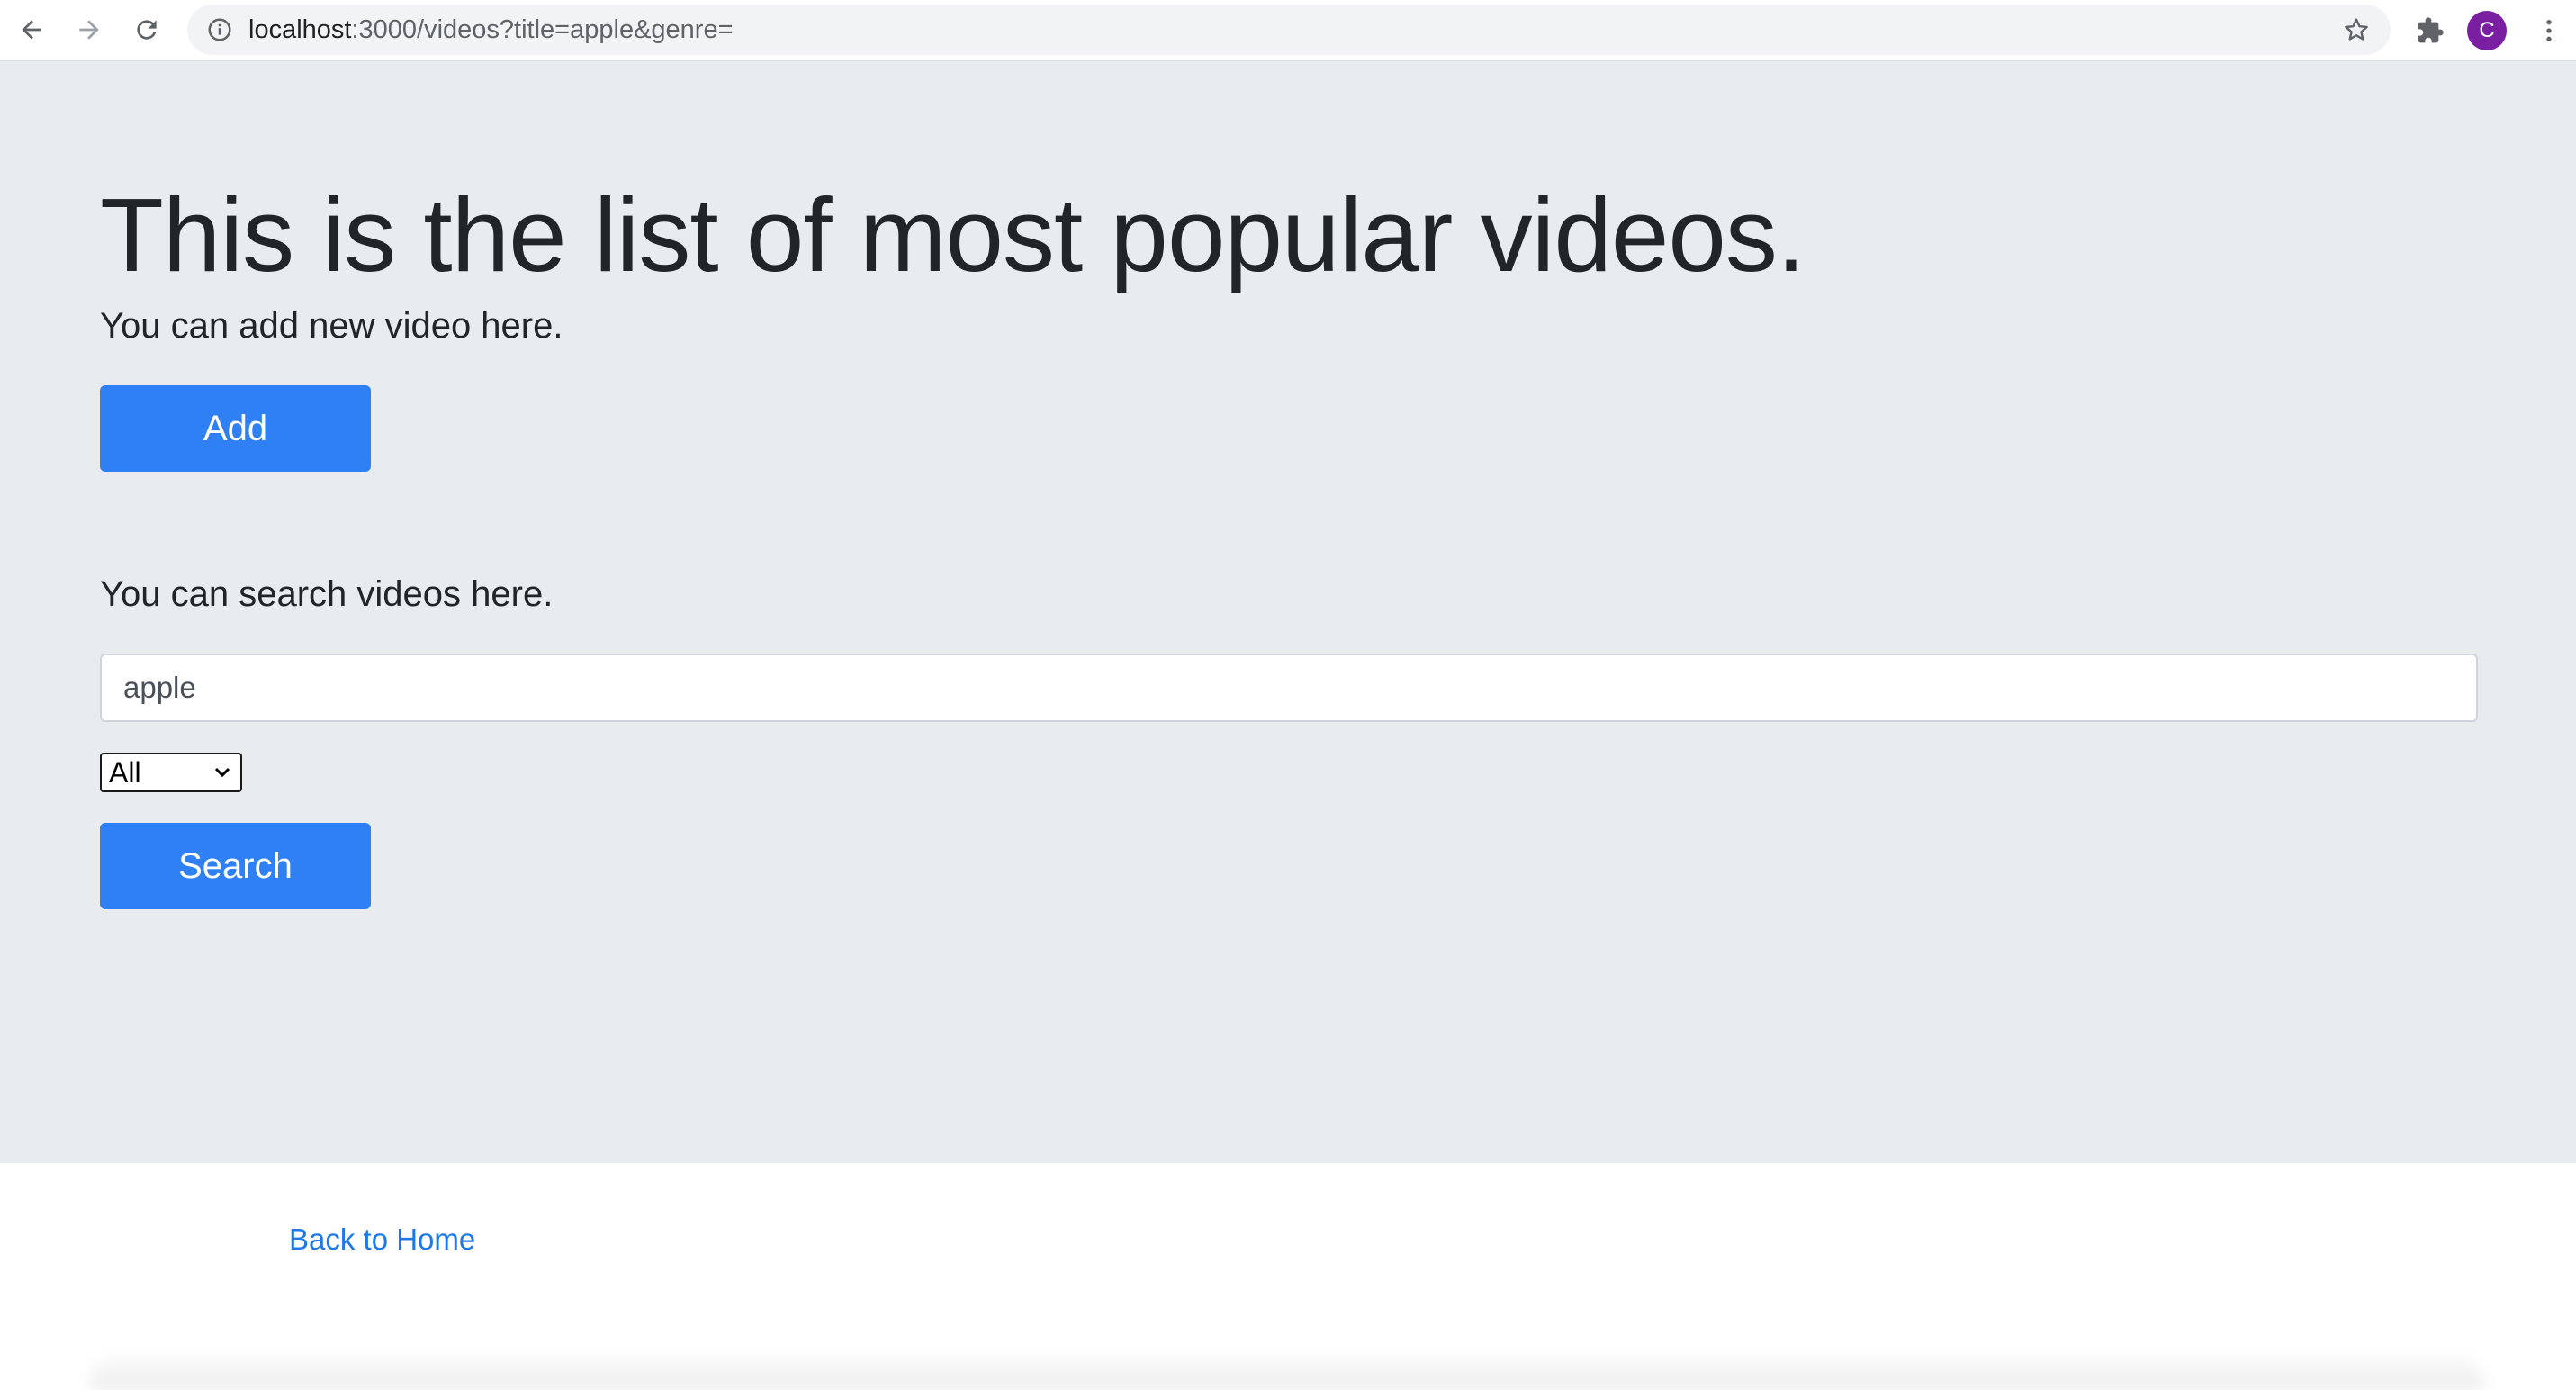  I want to click on forward-button, so click(89, 29).